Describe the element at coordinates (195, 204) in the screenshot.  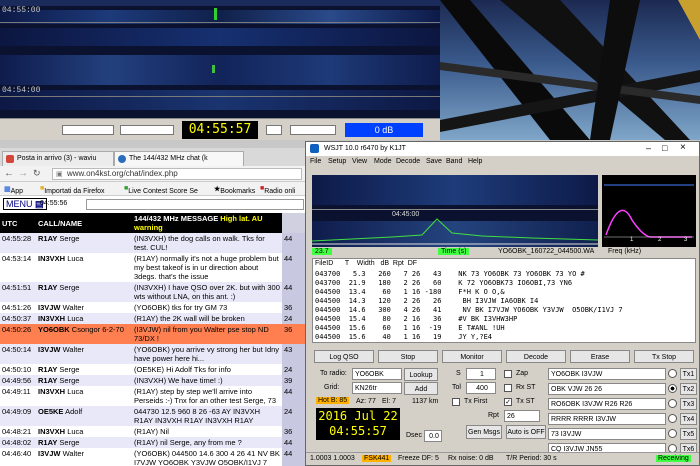
I see `chat-message-input` at that location.